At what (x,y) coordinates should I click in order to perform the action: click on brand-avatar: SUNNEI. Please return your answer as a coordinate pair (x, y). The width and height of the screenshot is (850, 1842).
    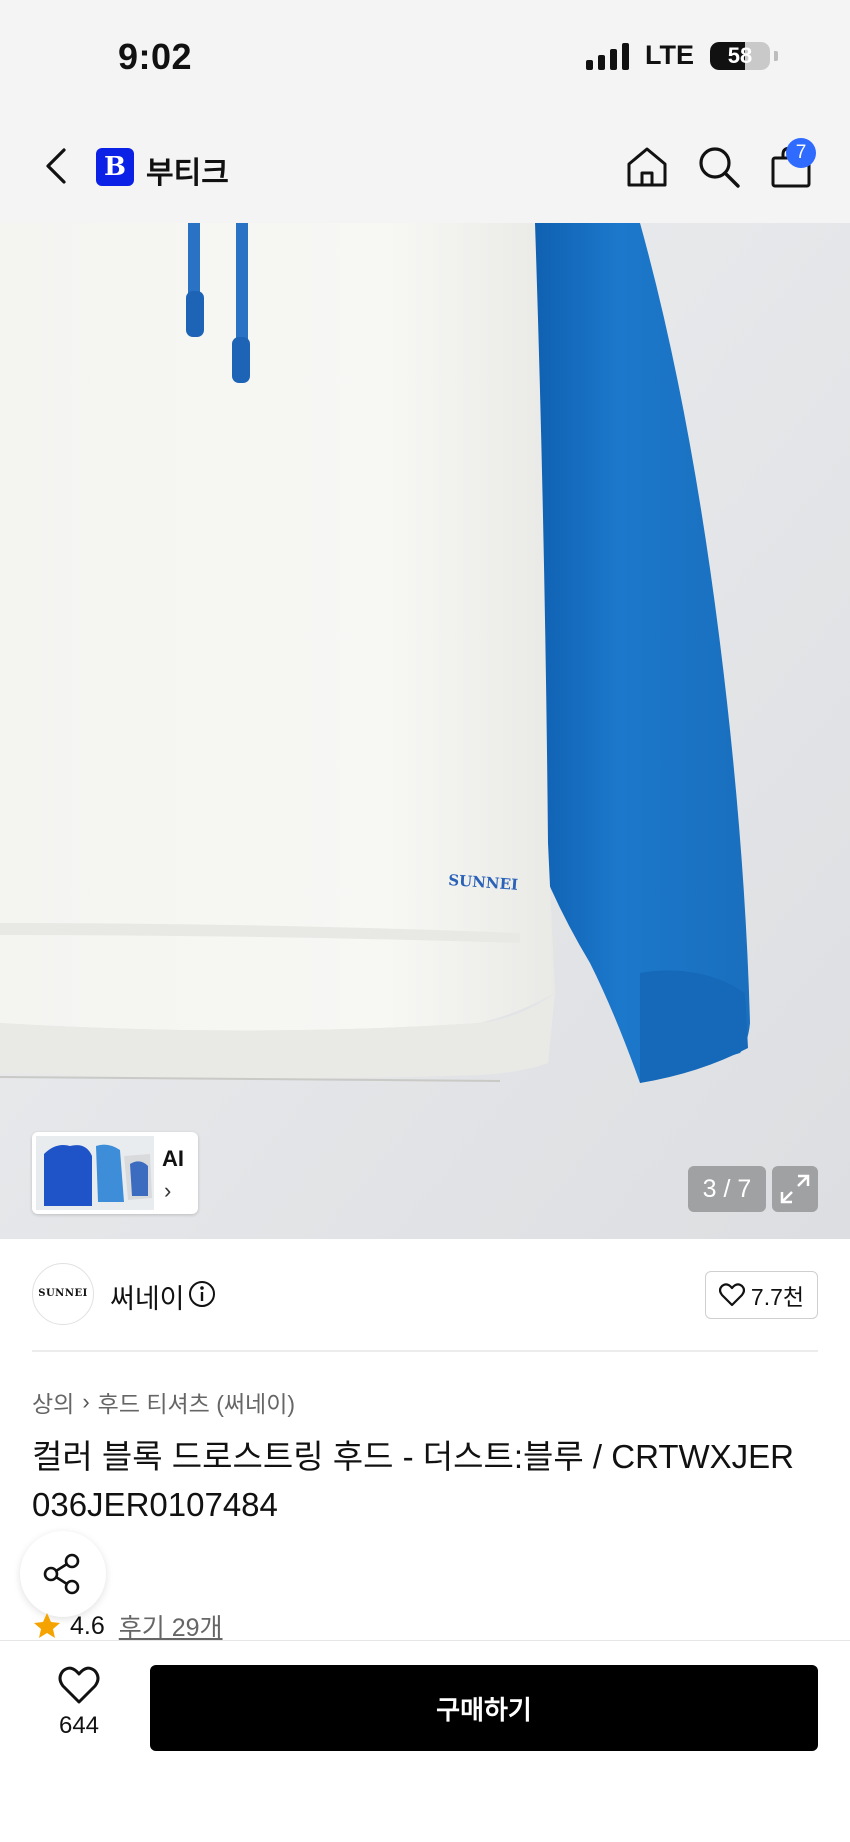
    Looking at the image, I should click on (63, 1294).